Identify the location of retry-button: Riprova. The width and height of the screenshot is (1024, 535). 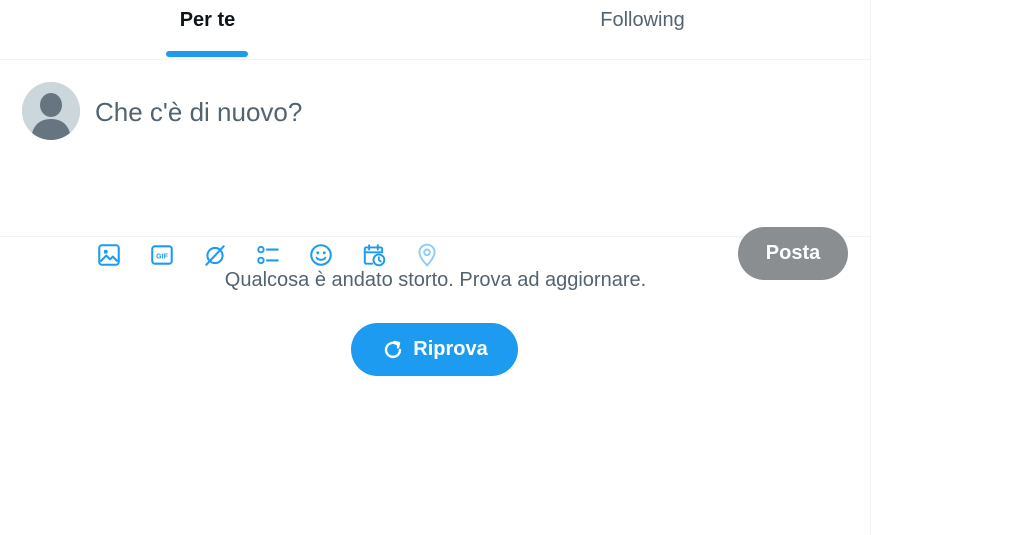
(434, 349).